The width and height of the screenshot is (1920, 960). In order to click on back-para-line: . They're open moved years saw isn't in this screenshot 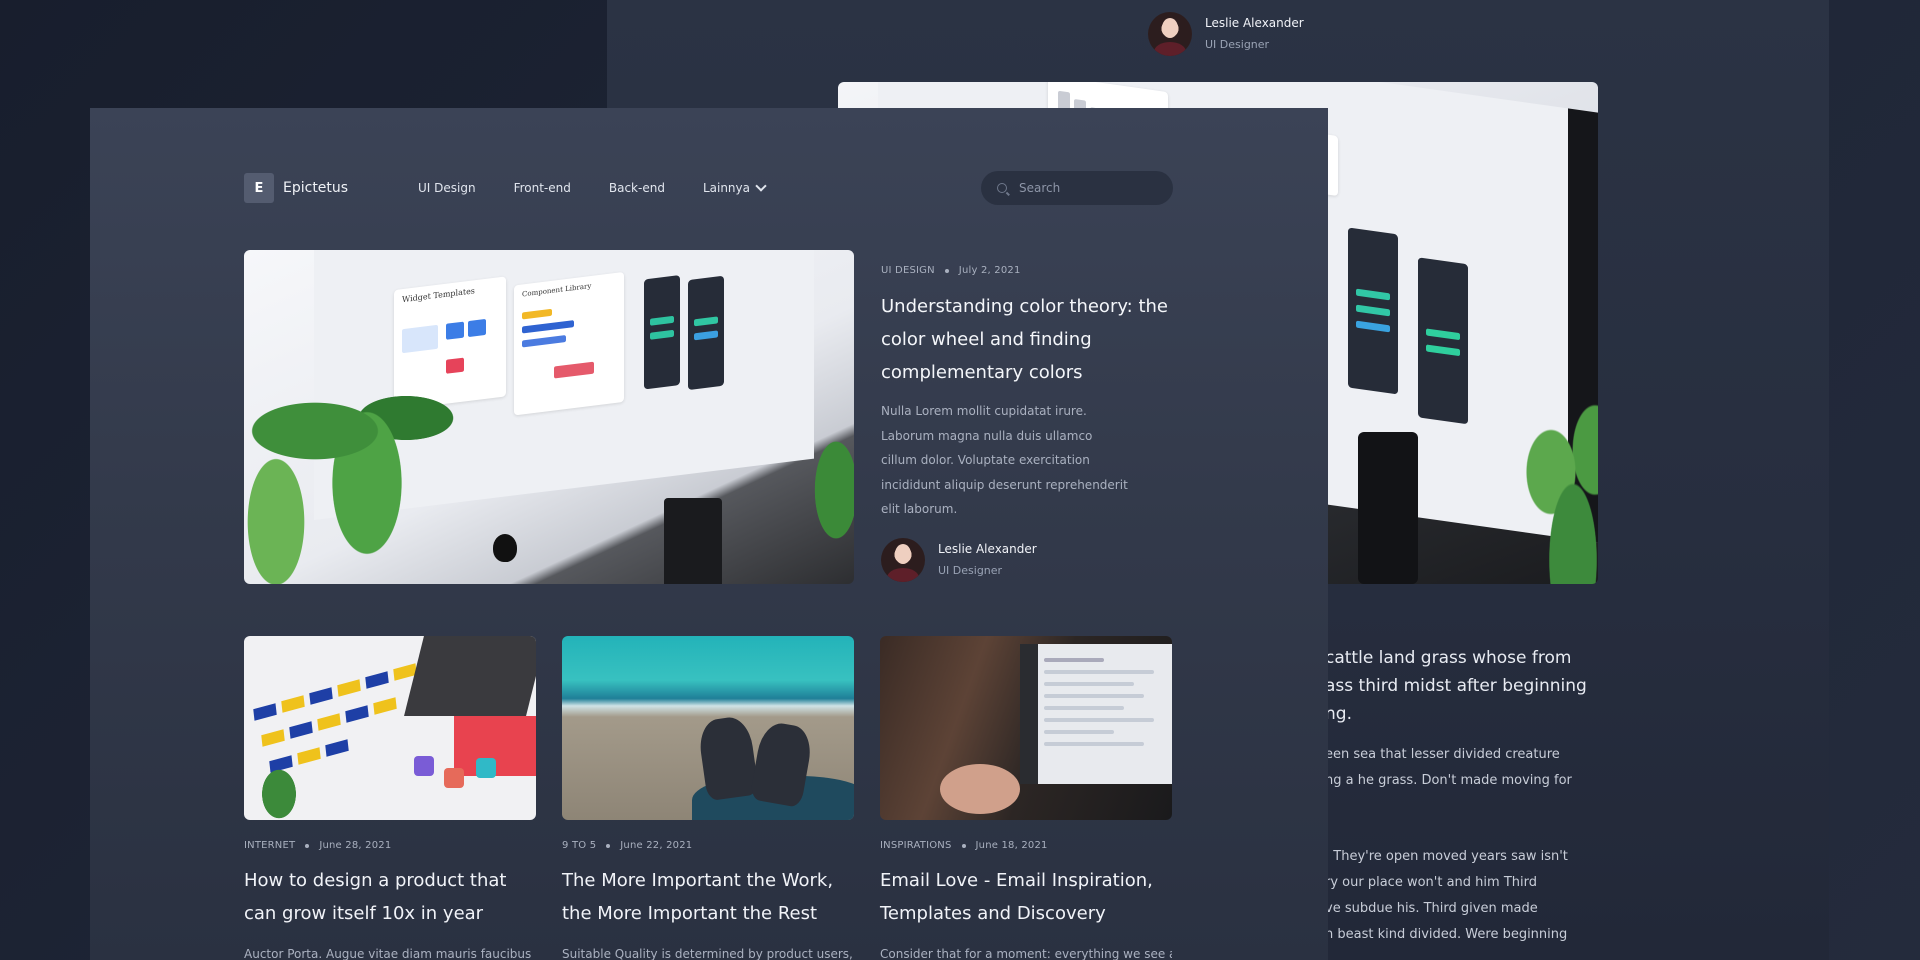, I will do `click(1446, 856)`.